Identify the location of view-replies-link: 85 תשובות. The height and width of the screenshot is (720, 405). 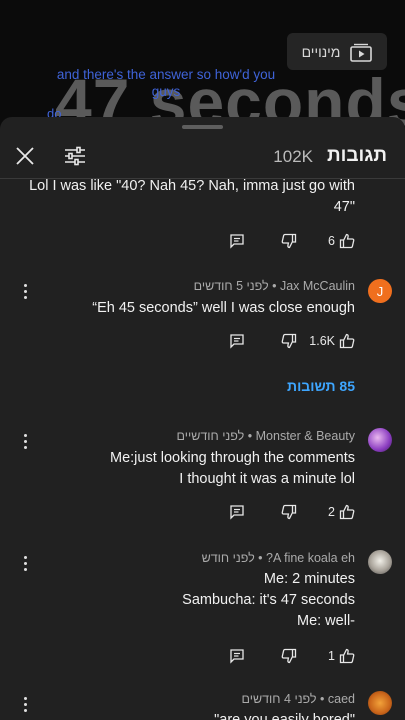
(321, 386).